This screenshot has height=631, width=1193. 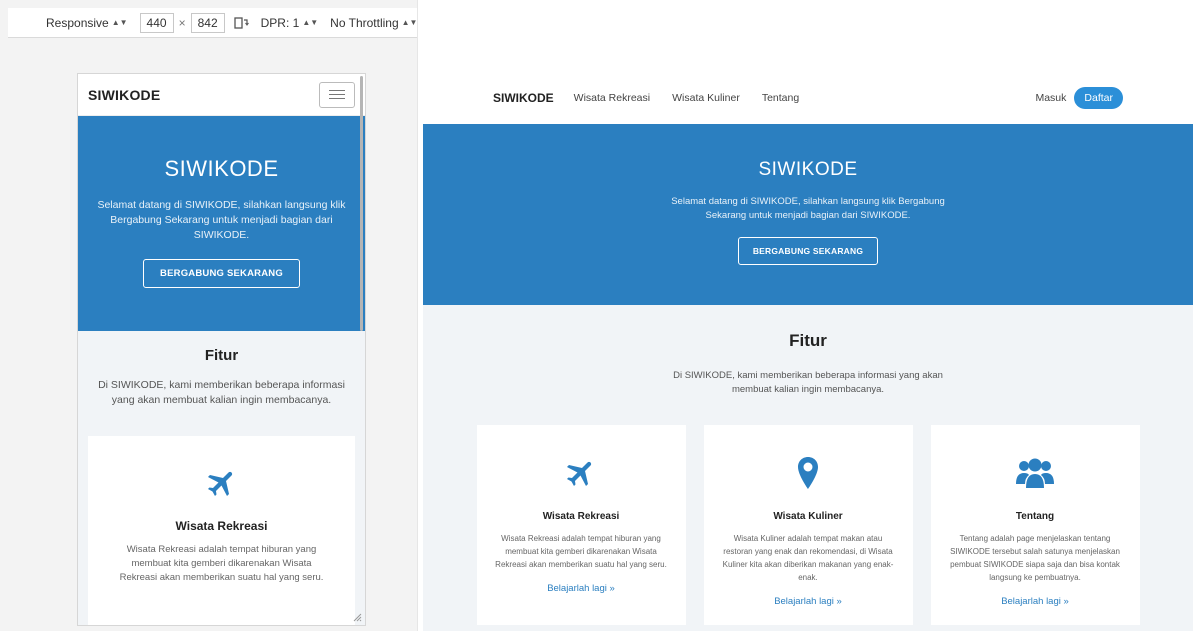 What do you see at coordinates (221, 526) in the screenshot?
I see `mobile-card-title: Wisata Rekreasi` at bounding box center [221, 526].